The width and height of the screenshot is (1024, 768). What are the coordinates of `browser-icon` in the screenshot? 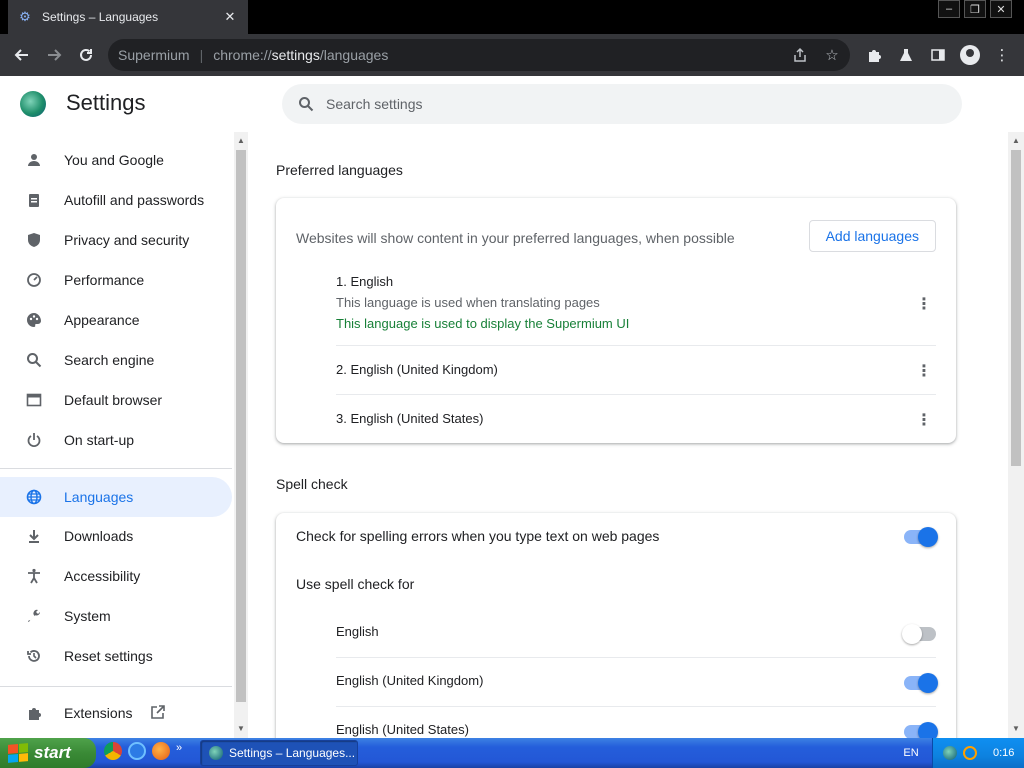 It's located at (34, 400).